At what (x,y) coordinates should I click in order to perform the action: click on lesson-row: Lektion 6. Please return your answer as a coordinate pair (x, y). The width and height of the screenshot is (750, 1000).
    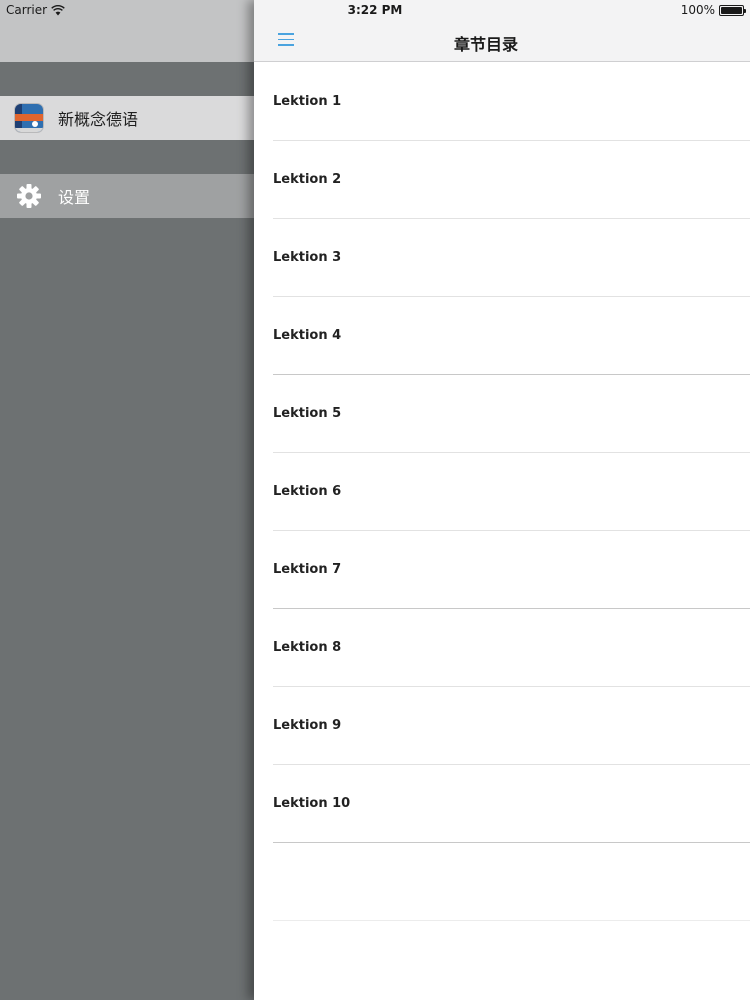
    Looking at the image, I should click on (511, 492).